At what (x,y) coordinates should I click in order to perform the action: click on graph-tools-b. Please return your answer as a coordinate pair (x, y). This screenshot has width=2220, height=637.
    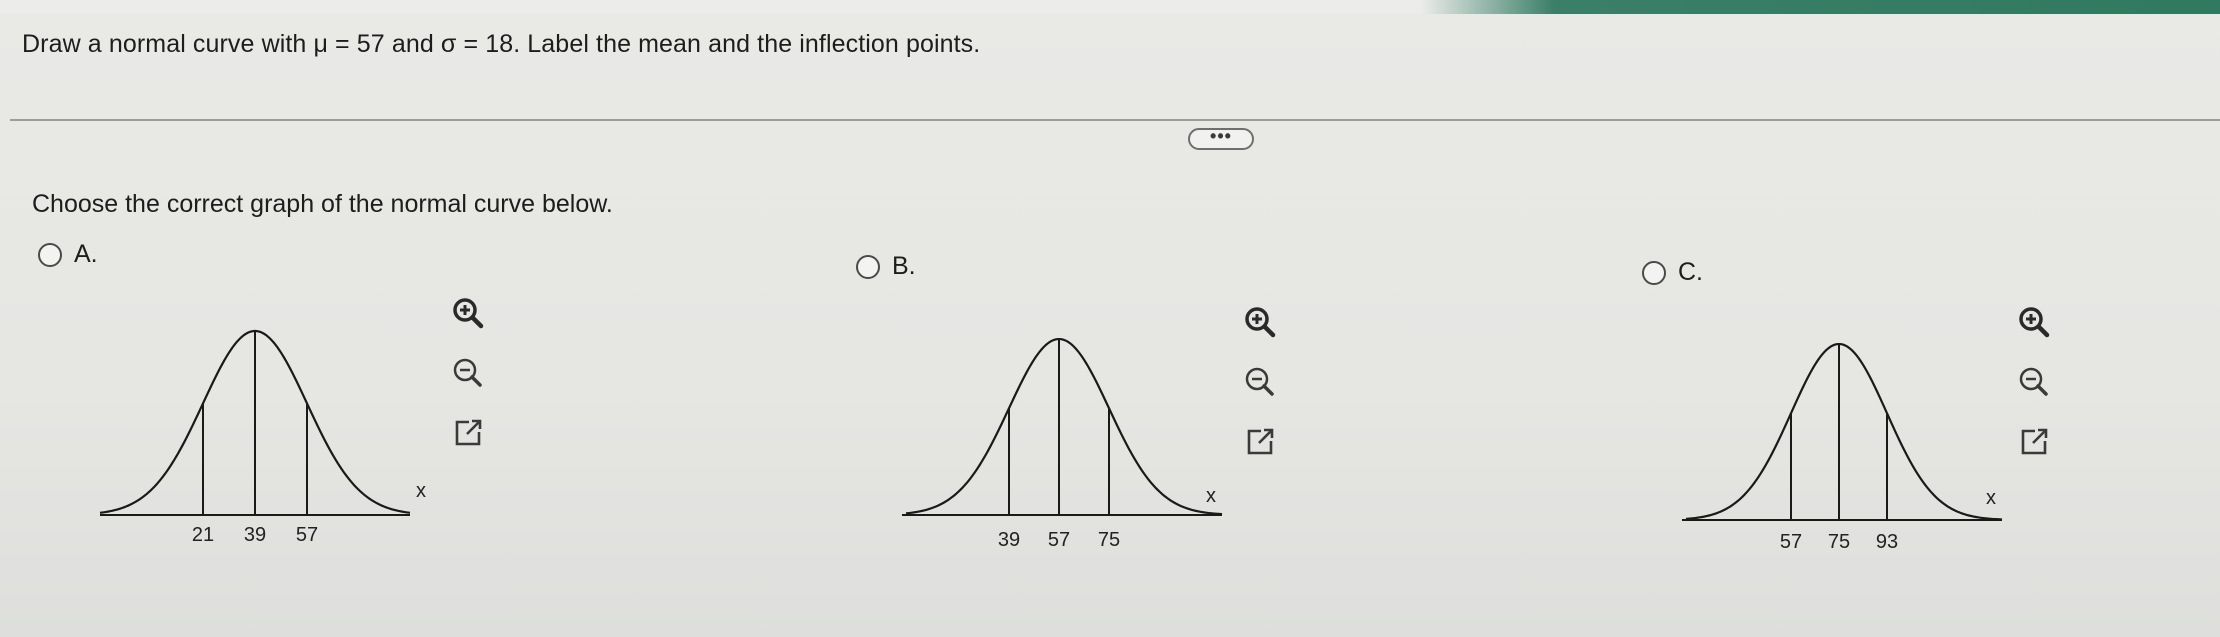
    Looking at the image, I should click on (1260, 384).